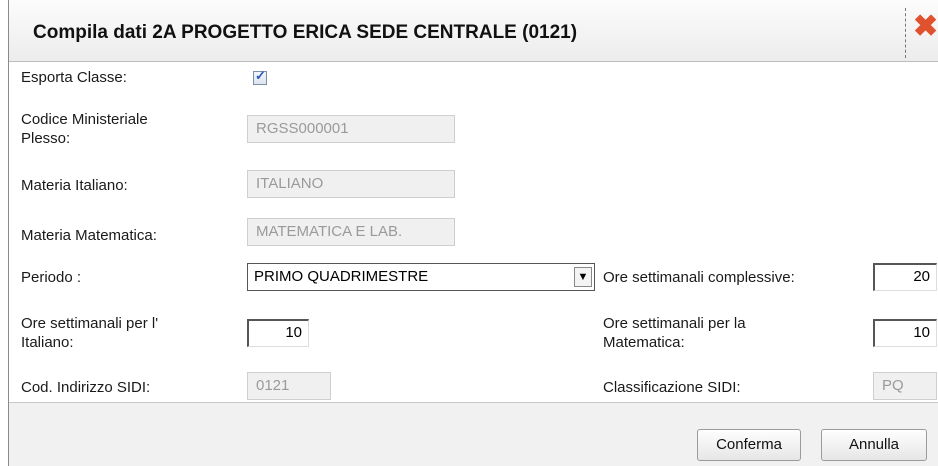  What do you see at coordinates (583, 277) in the screenshot?
I see `chevron-down-icon: ▼` at bounding box center [583, 277].